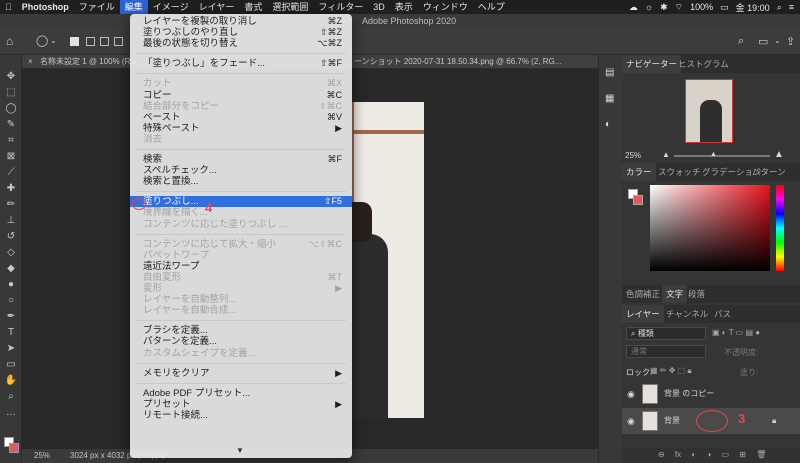 This screenshot has width=800, height=463. I want to click on menu-select: 選択範囲, so click(290, 7).